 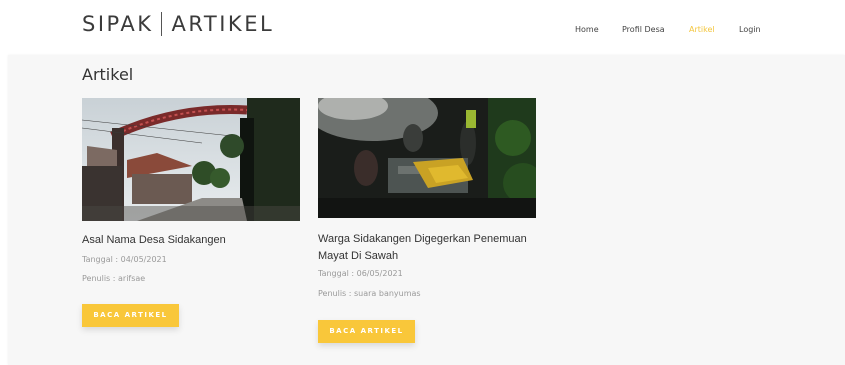 What do you see at coordinates (366, 331) in the screenshot?
I see `read-article-2-button: BACA ARTIKEL` at bounding box center [366, 331].